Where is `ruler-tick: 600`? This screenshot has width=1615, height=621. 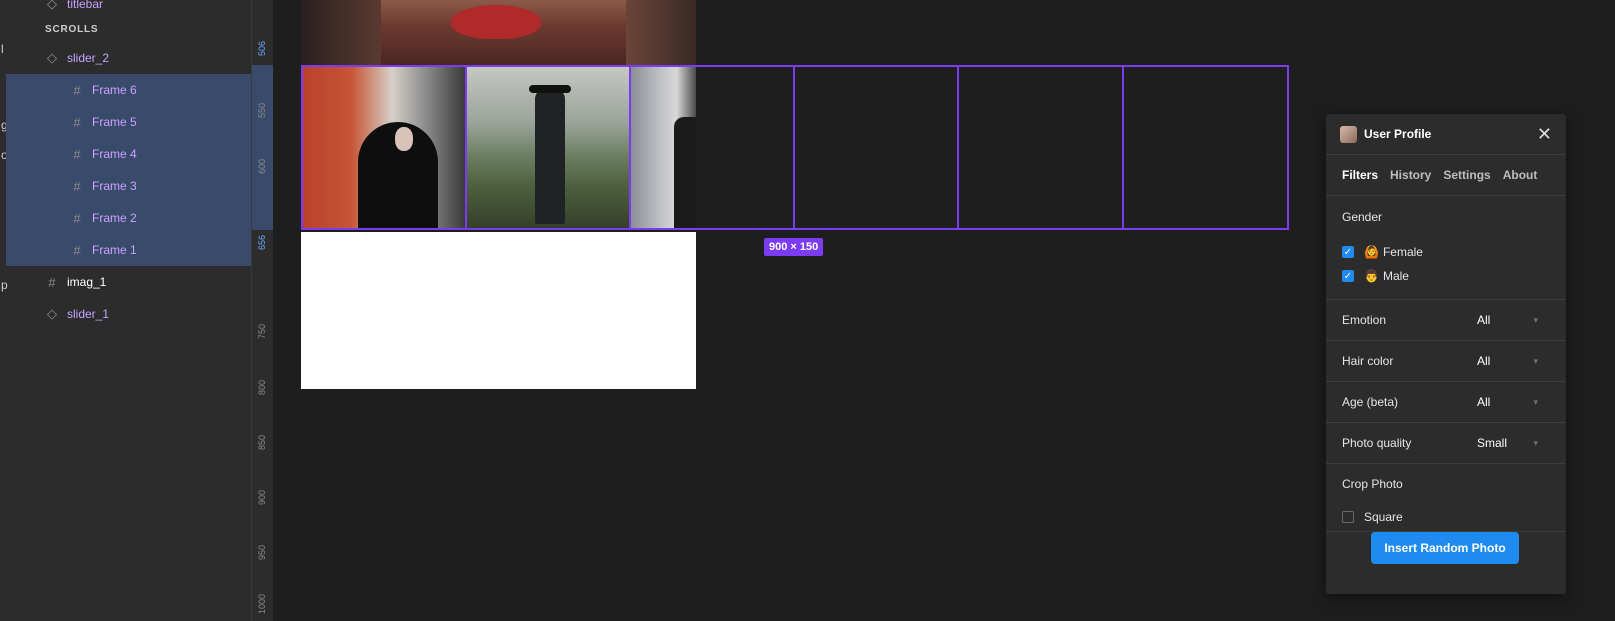 ruler-tick: 600 is located at coordinates (262, 166).